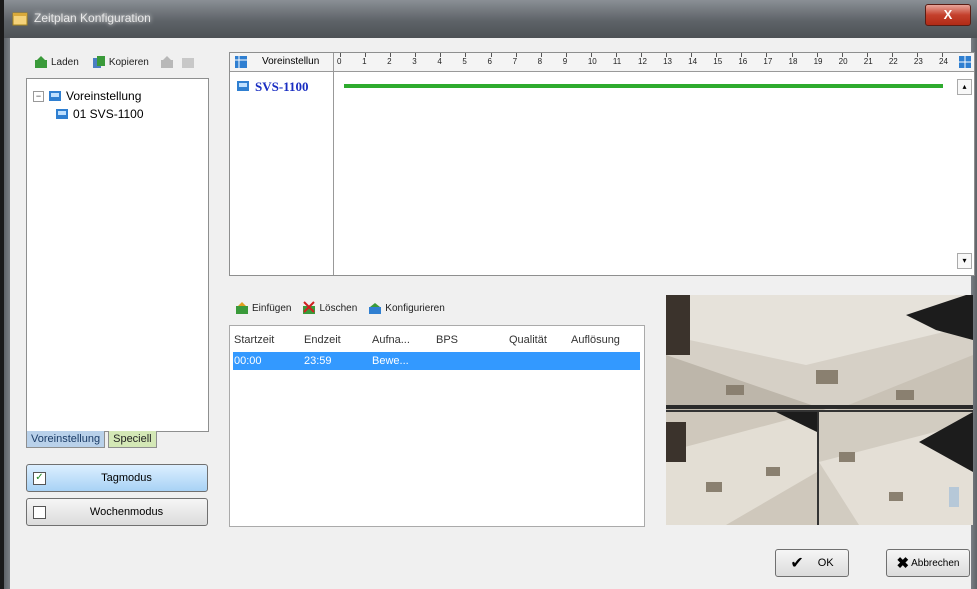 This screenshot has height=589, width=977. What do you see at coordinates (120, 62) in the screenshot?
I see `copy-button: Kopieren` at bounding box center [120, 62].